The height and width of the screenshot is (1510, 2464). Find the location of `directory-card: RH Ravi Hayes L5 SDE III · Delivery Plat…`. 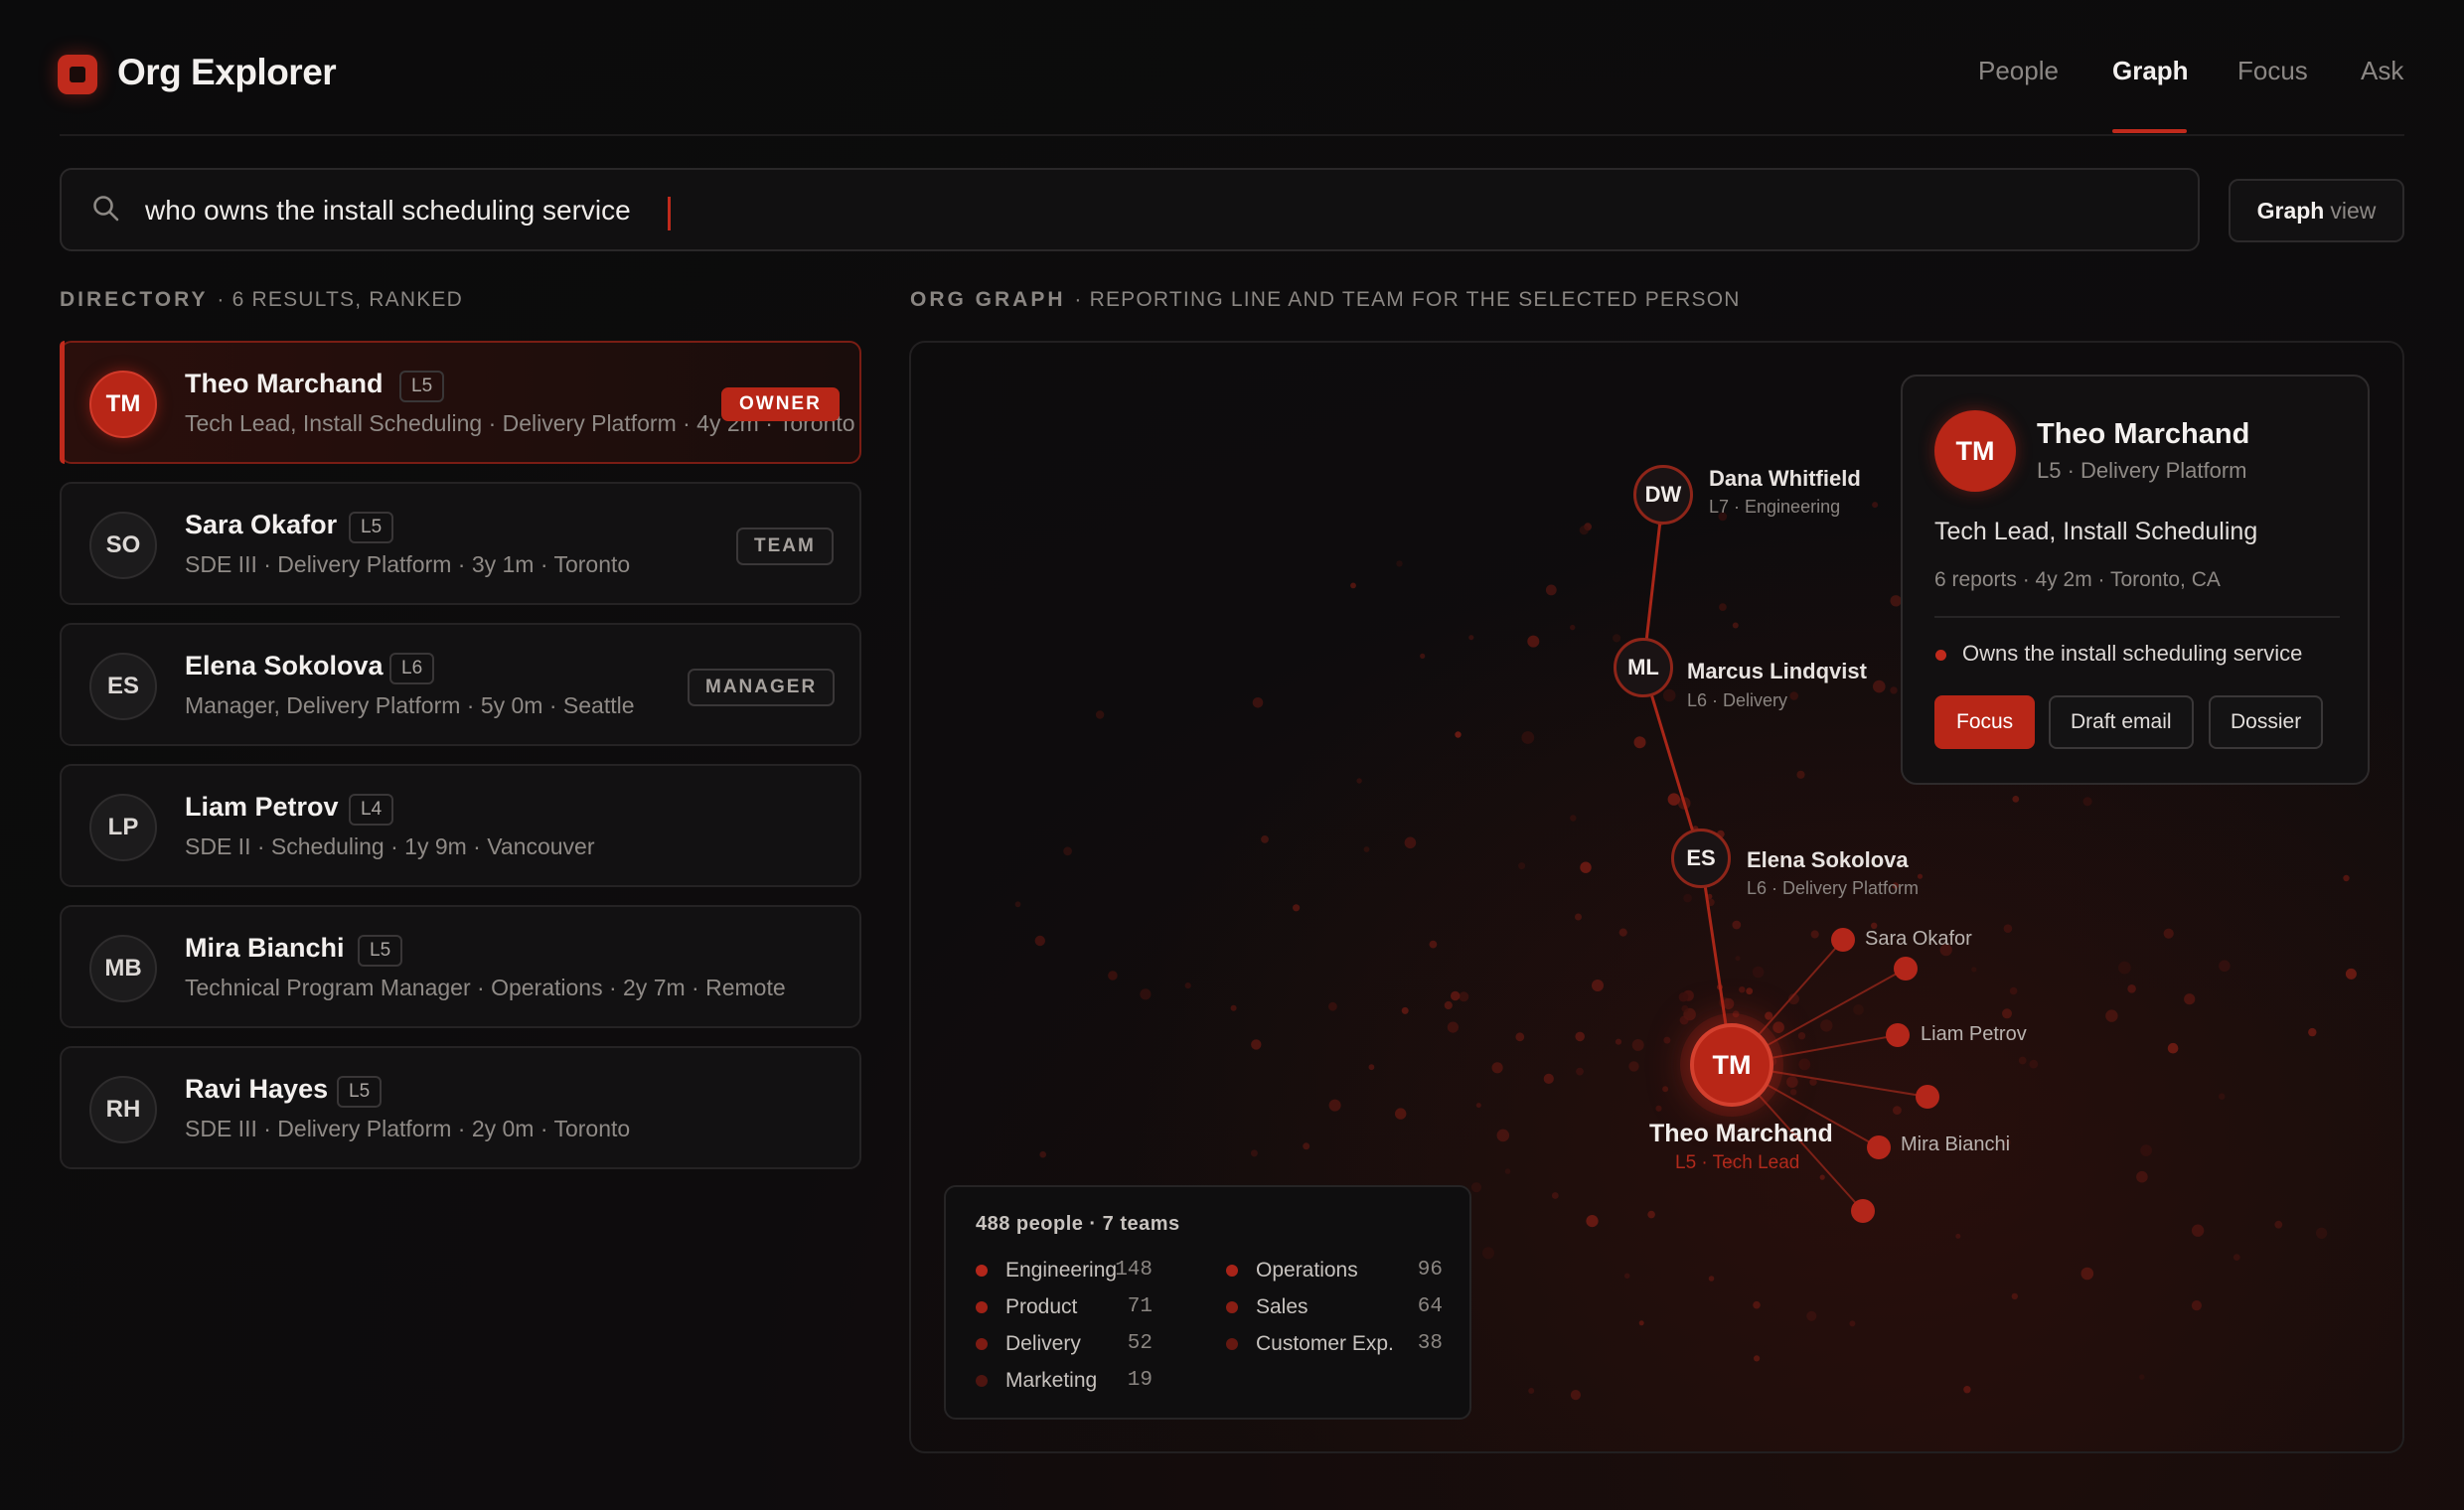

directory-card: RH Ravi Hayes L5 SDE III · Delivery Plat… is located at coordinates (460, 1107).